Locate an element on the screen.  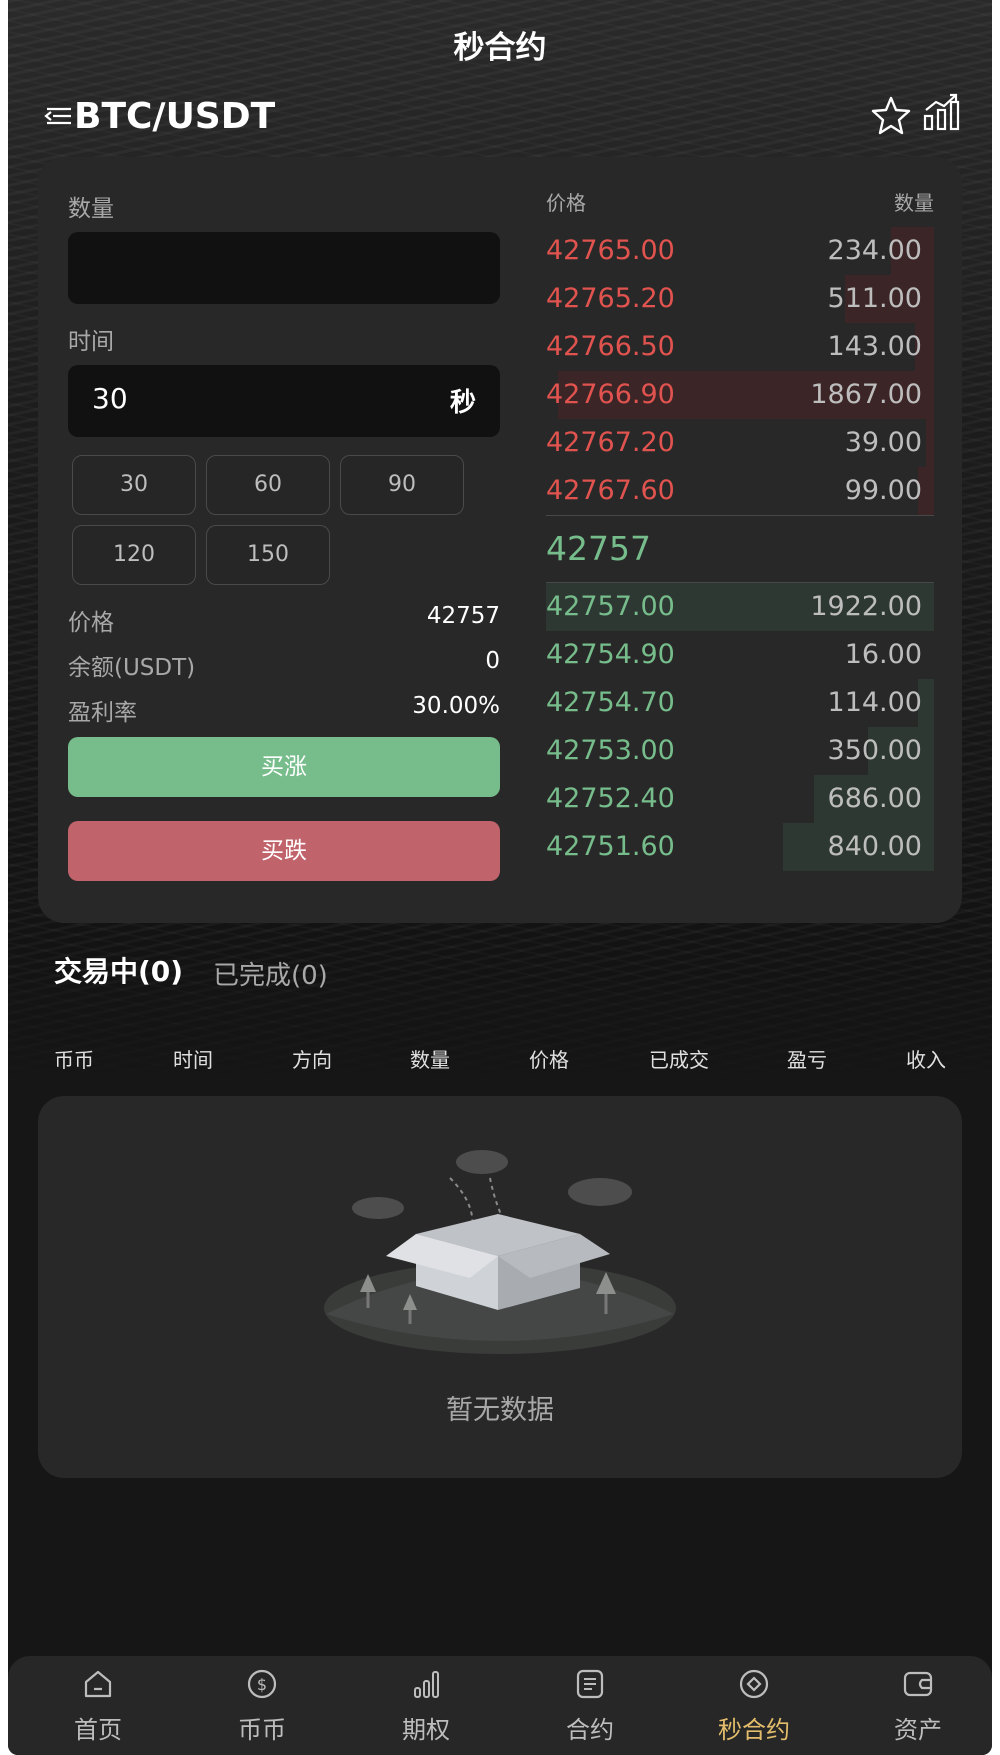
star-icon is located at coordinates (891, 115).